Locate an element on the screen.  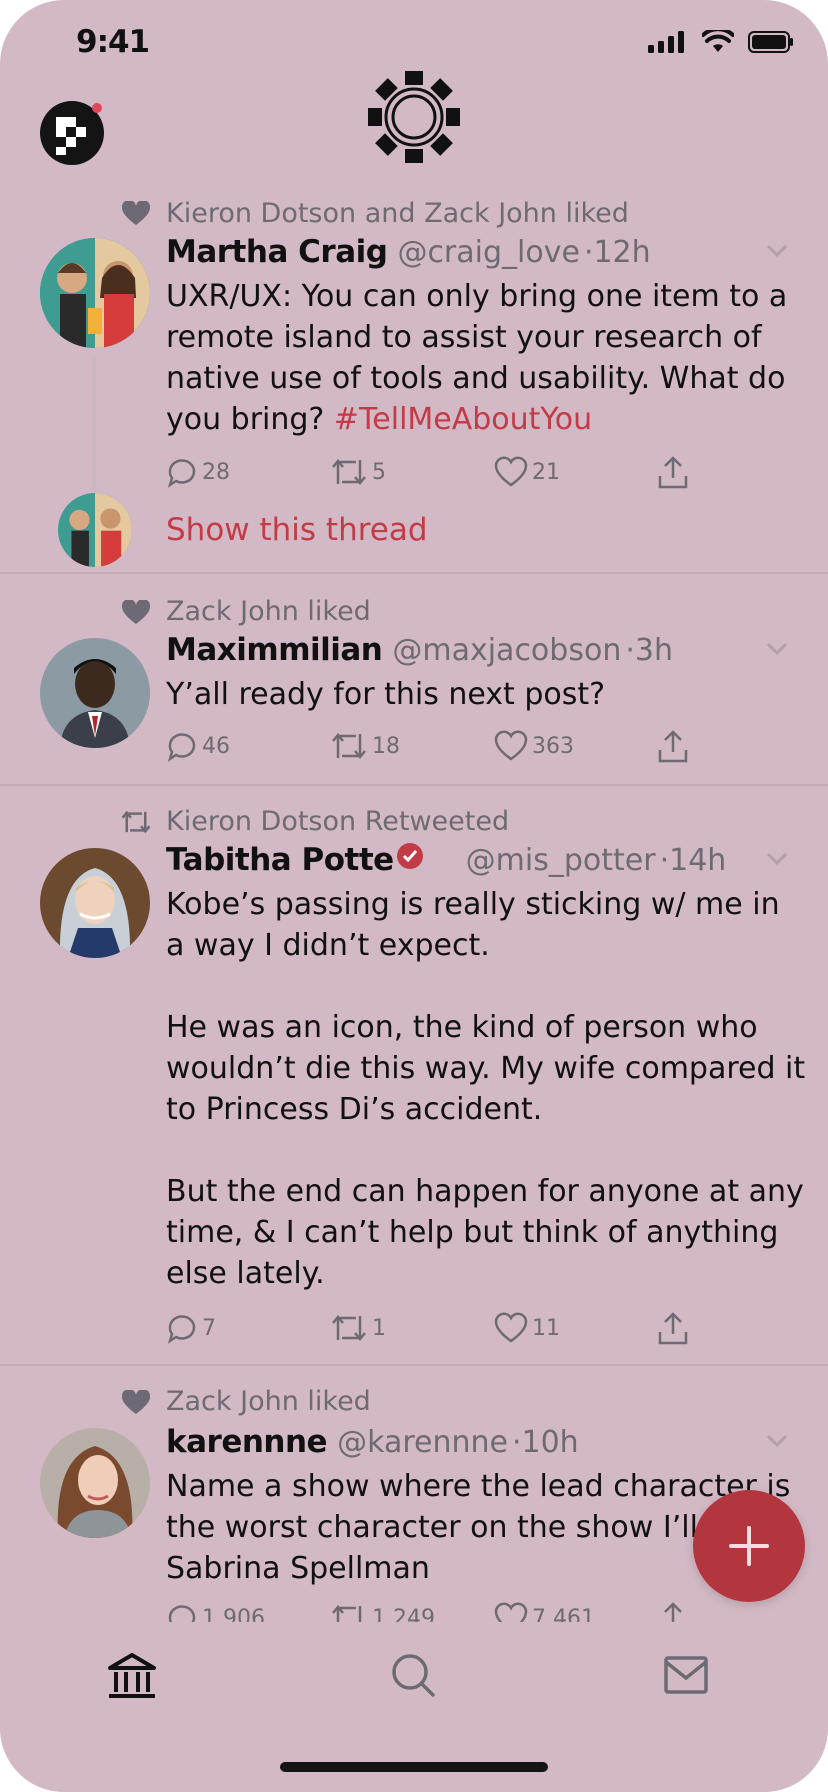
author-handle: @mis_potter is located at coordinates (561, 860).